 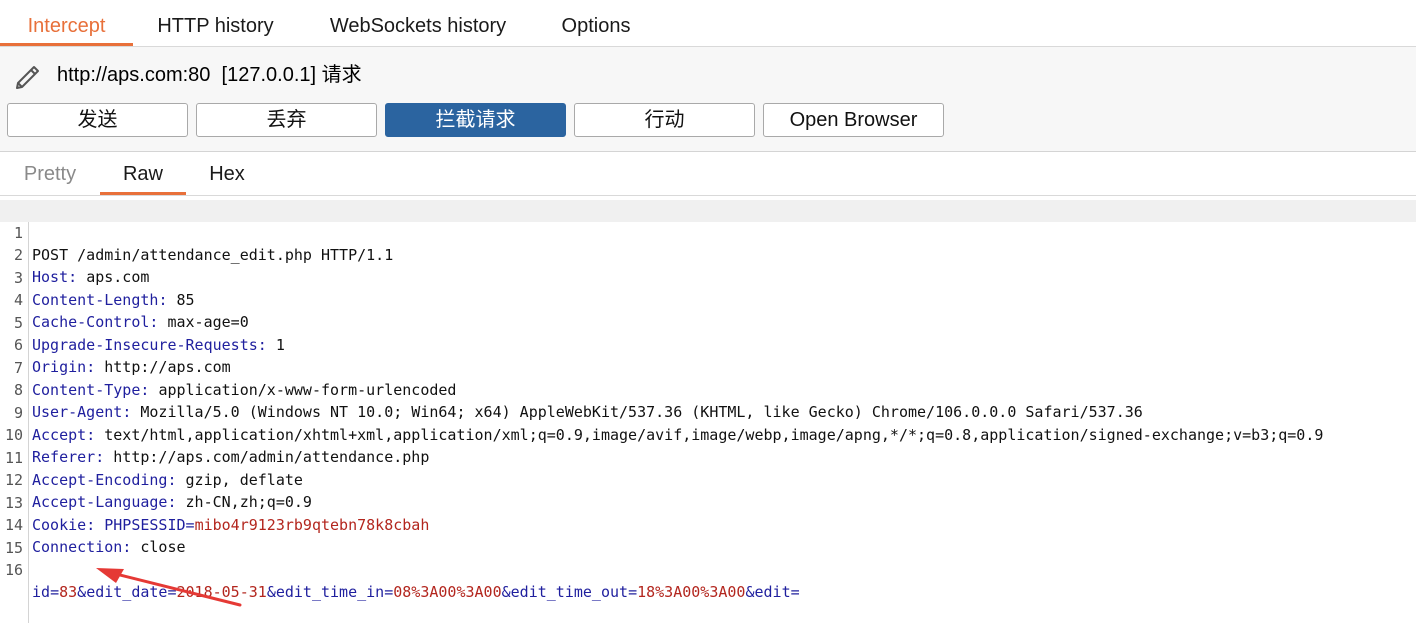 I want to click on header-row: 14 Connection: close, so click(x=708, y=524).